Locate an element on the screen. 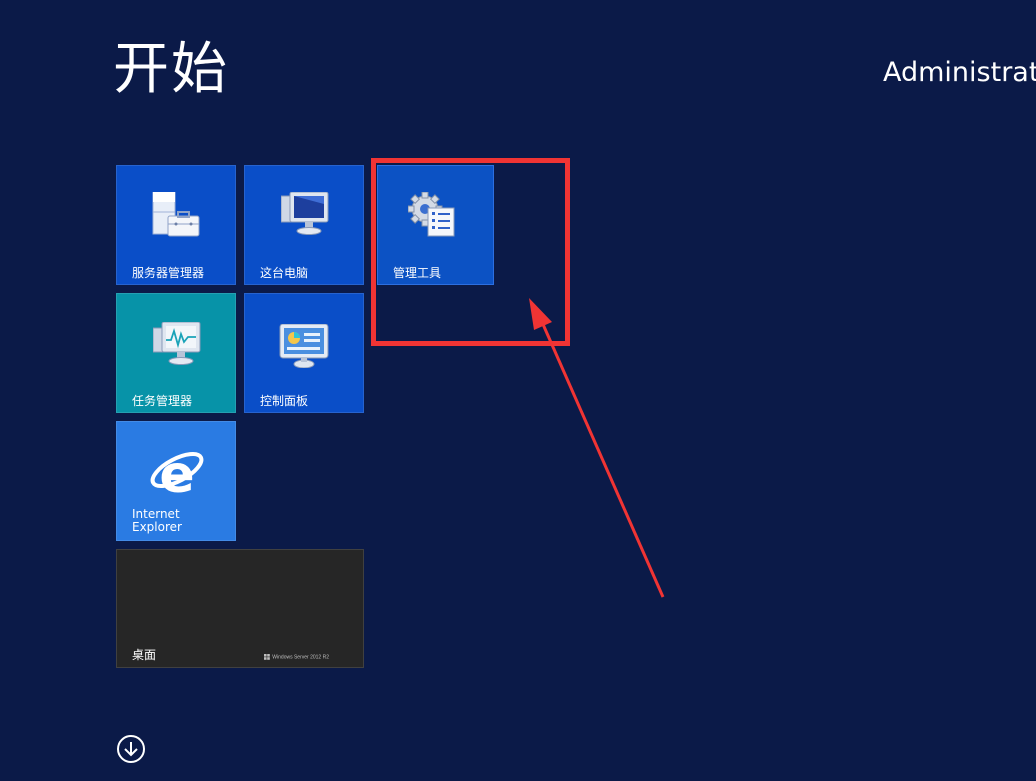  tile-label: 控制面板 is located at coordinates (284, 401).